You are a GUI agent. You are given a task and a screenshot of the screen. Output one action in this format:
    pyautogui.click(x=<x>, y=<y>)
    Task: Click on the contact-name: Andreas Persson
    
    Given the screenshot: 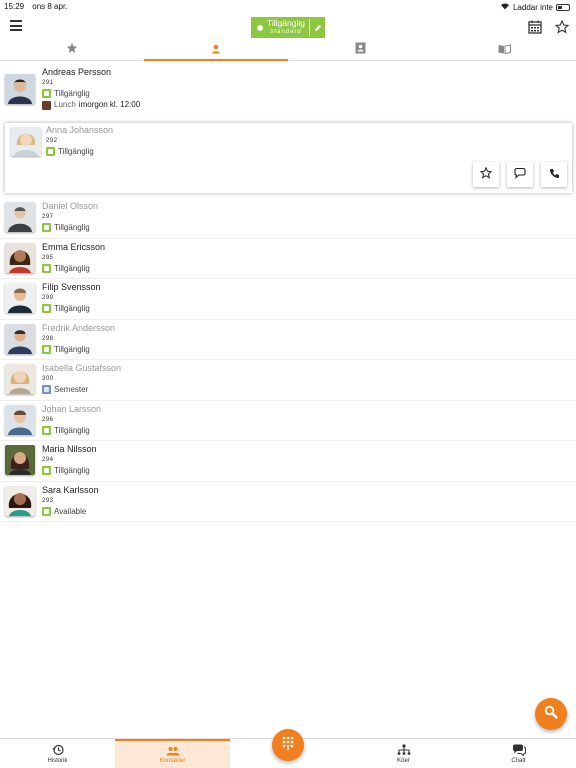 What is the action you would take?
    pyautogui.click(x=77, y=72)
    